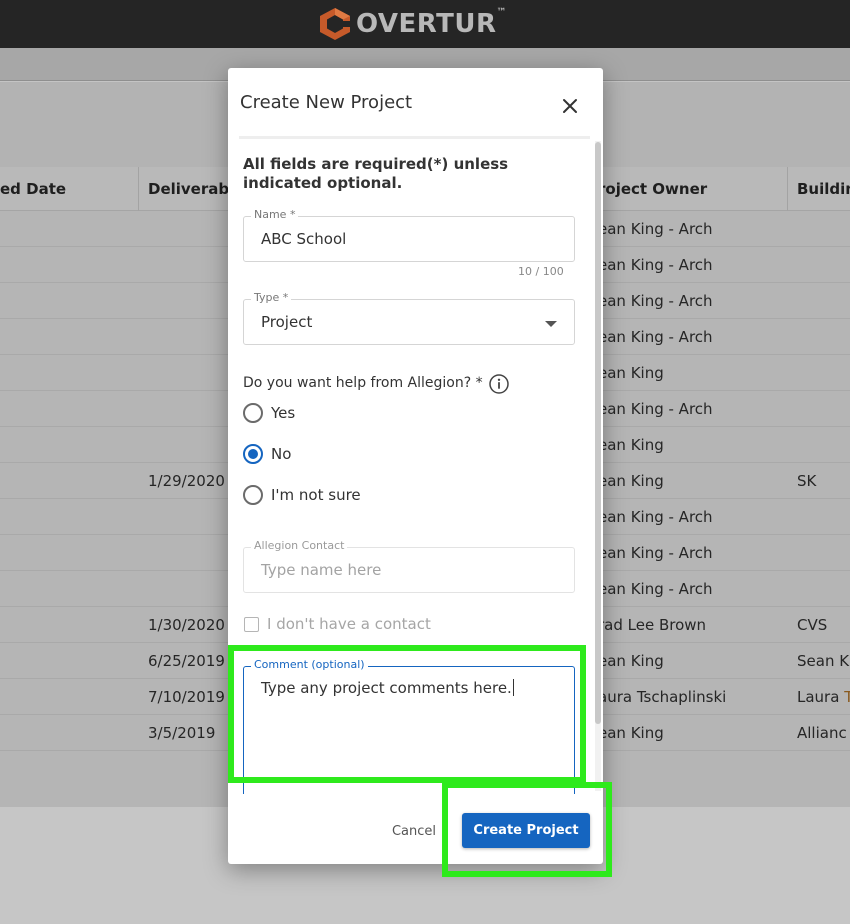 The height and width of the screenshot is (924, 850). What do you see at coordinates (662, 697) in the screenshot?
I see `project-owner-cell: aura Tschaplinski` at bounding box center [662, 697].